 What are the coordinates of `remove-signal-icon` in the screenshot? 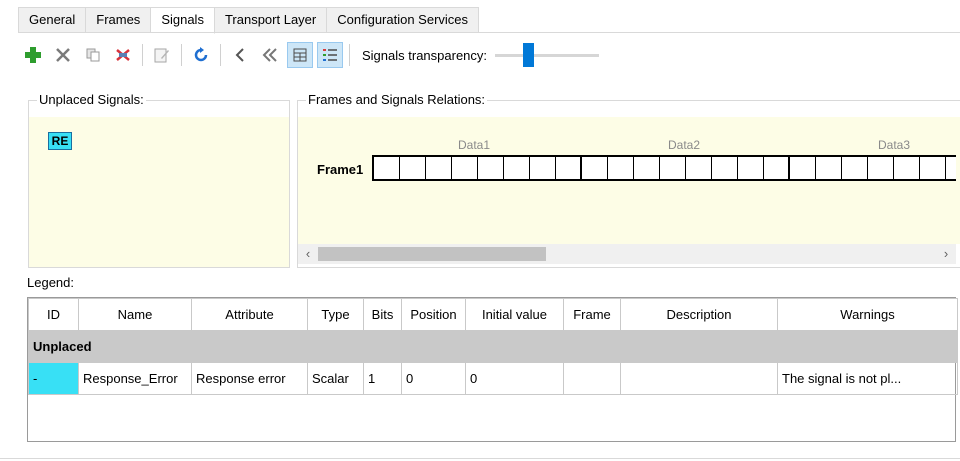 It's located at (123, 55).